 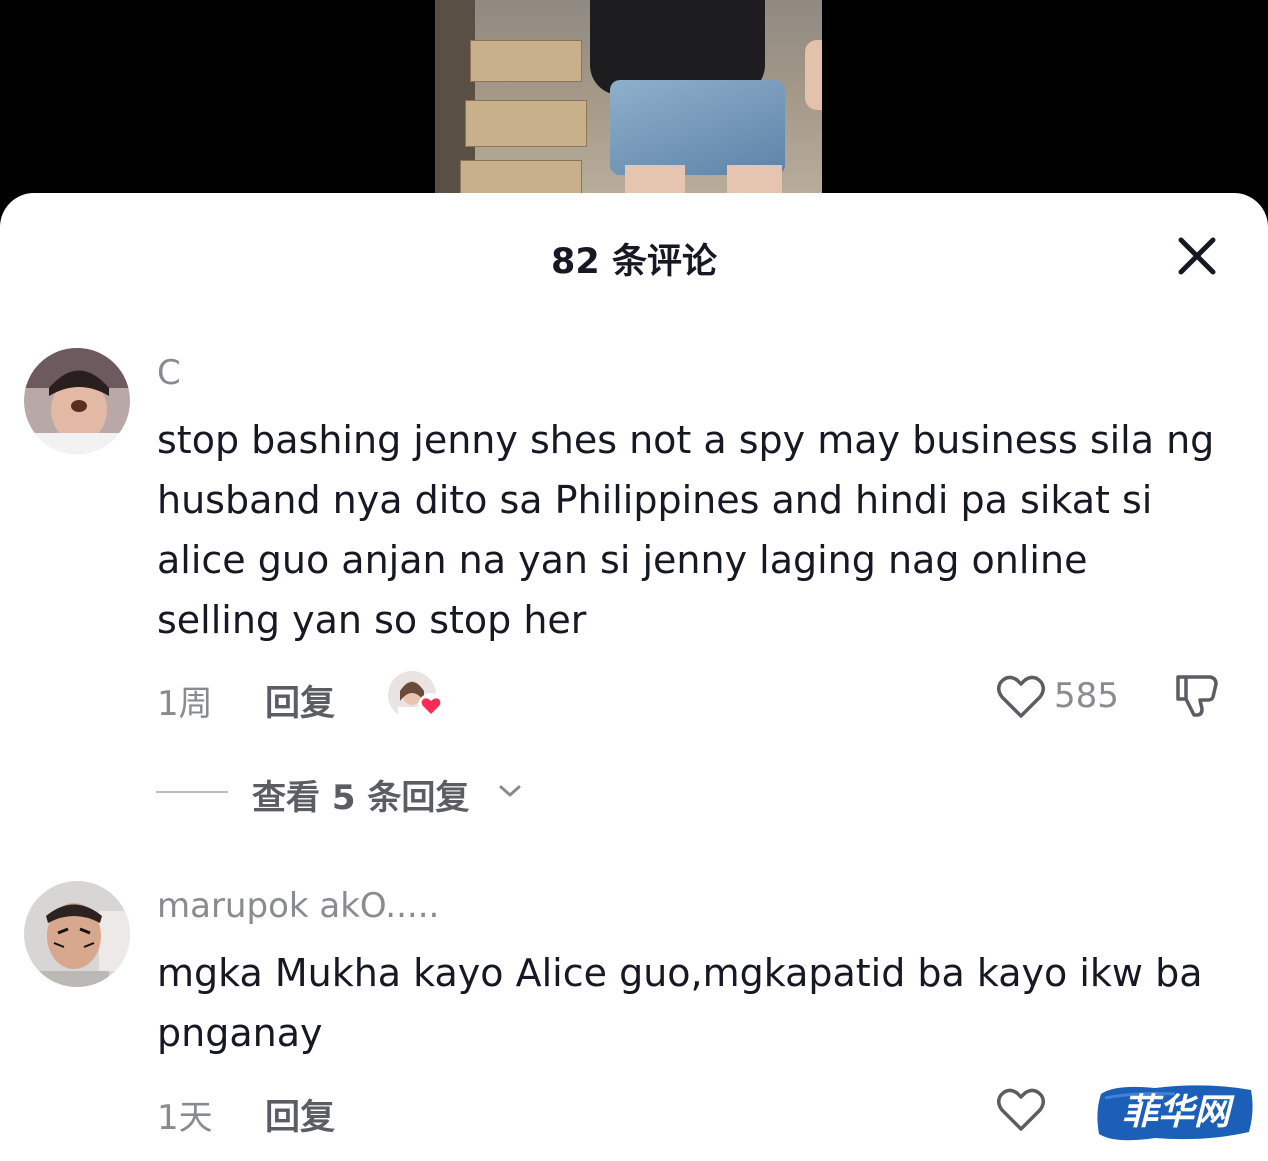 I want to click on comments-count-title: 82 条评论, so click(x=634, y=262).